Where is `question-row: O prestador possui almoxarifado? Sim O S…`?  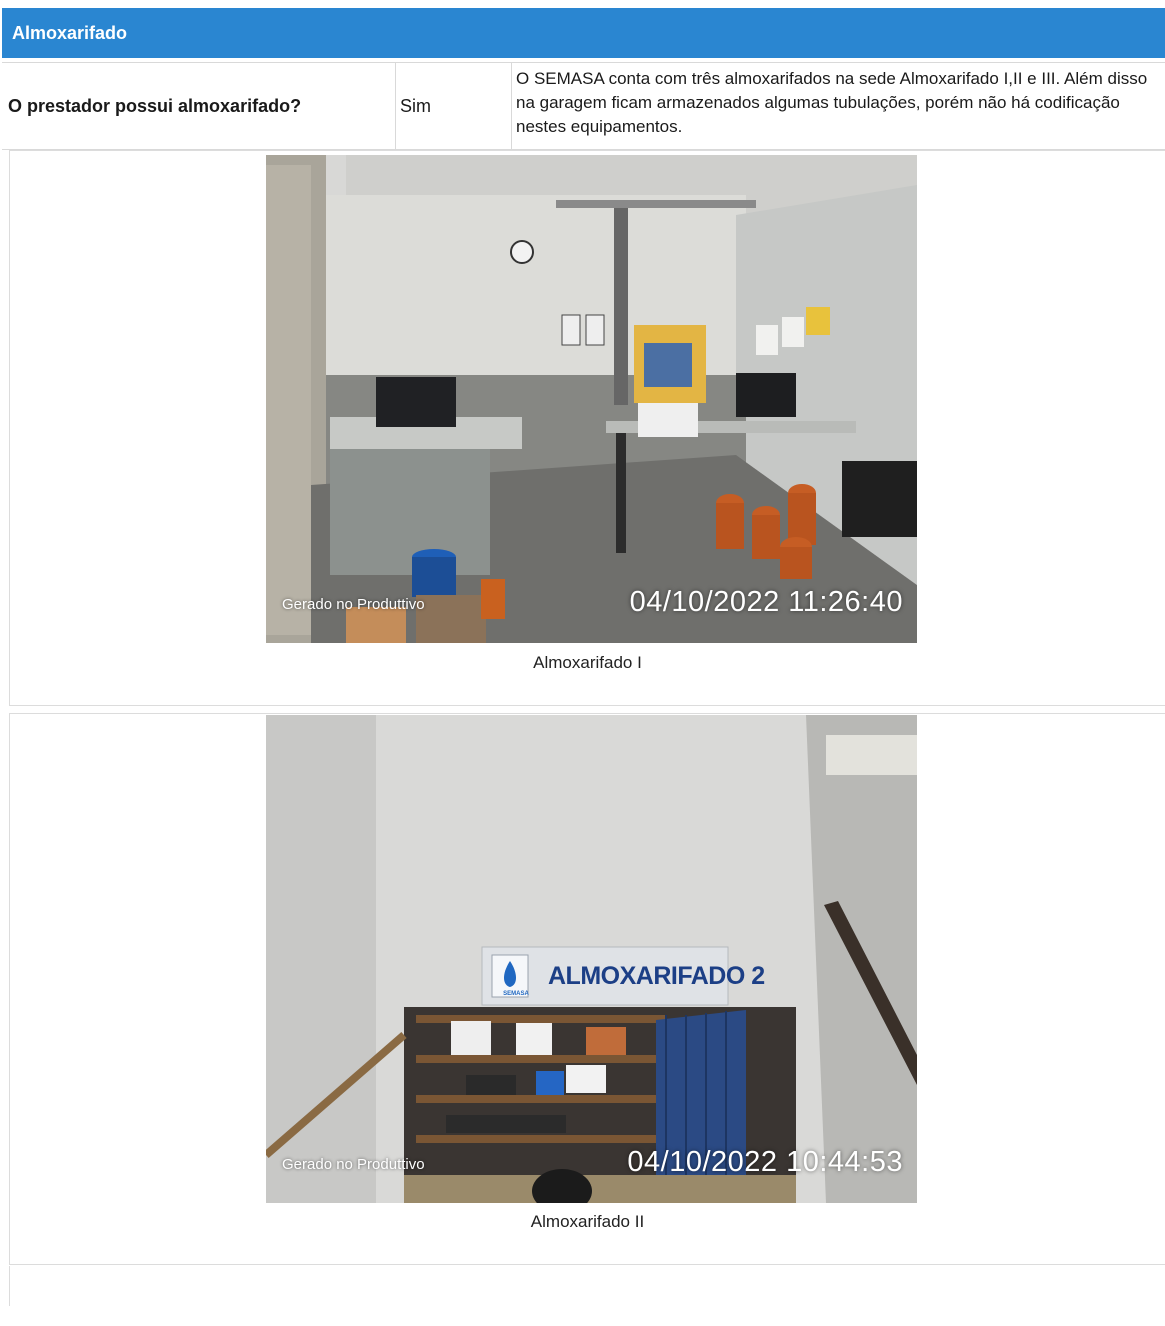
question-row: O prestador possui almoxarifado? Sim O S… is located at coordinates (583, 106).